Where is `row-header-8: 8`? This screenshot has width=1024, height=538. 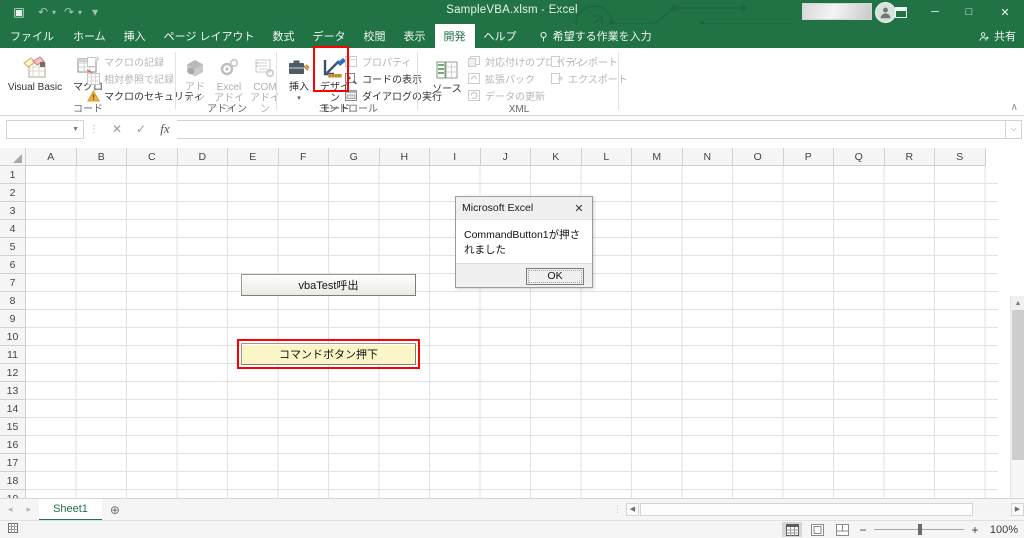 row-header-8: 8 is located at coordinates (13, 301).